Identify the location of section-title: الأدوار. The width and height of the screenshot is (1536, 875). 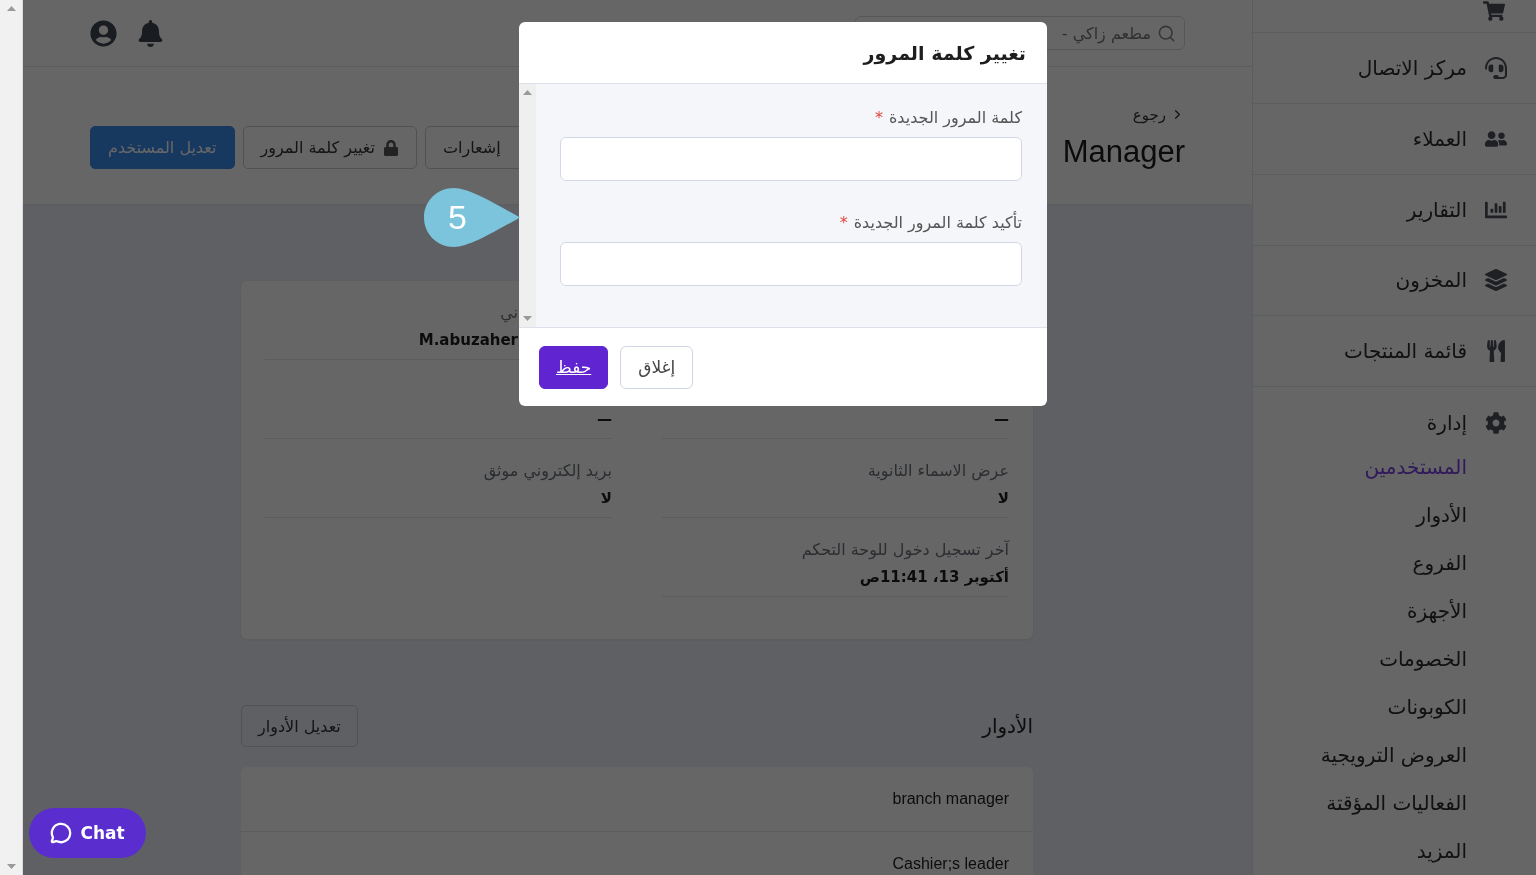
(1007, 726).